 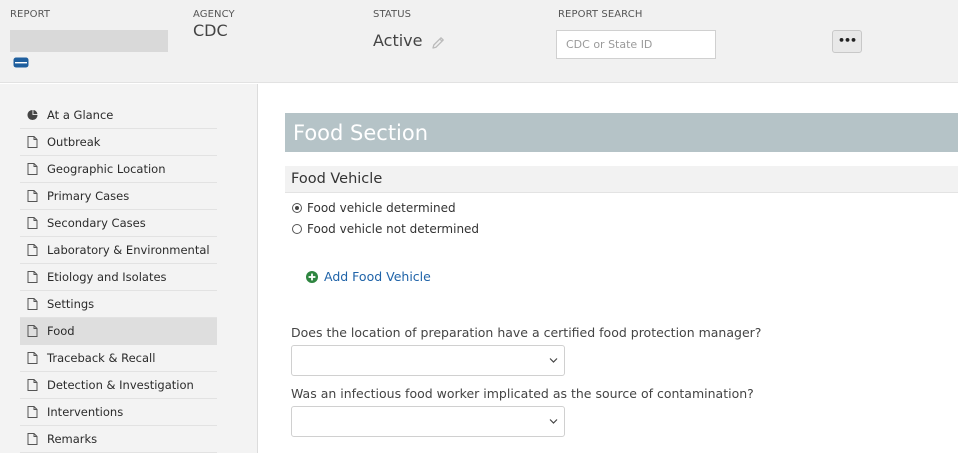 What do you see at coordinates (621, 179) in the screenshot?
I see `subsection-title: Food Vehicle` at bounding box center [621, 179].